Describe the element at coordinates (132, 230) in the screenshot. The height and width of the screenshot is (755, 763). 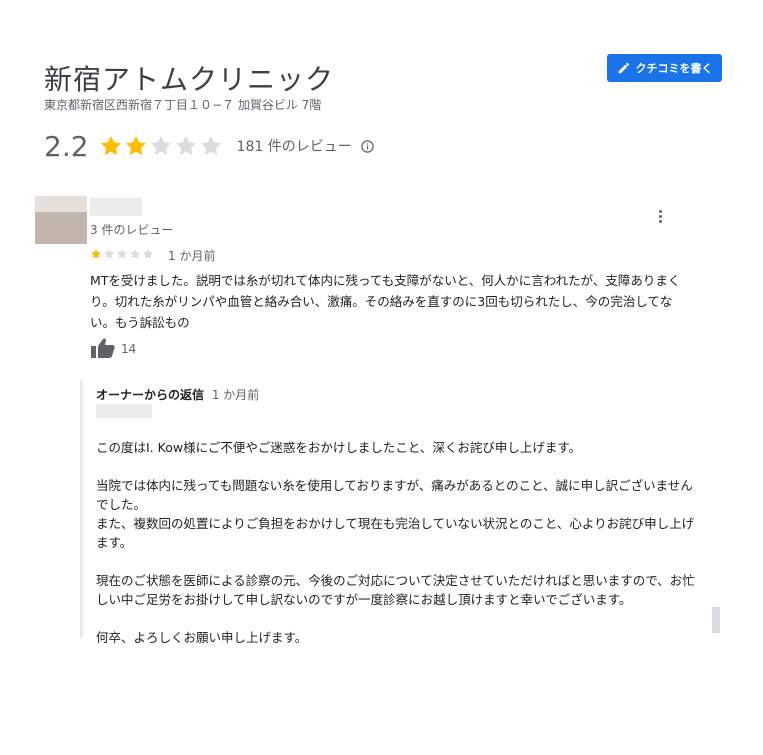
I see `reviewer-review-count: 3 件のレビュー` at that location.